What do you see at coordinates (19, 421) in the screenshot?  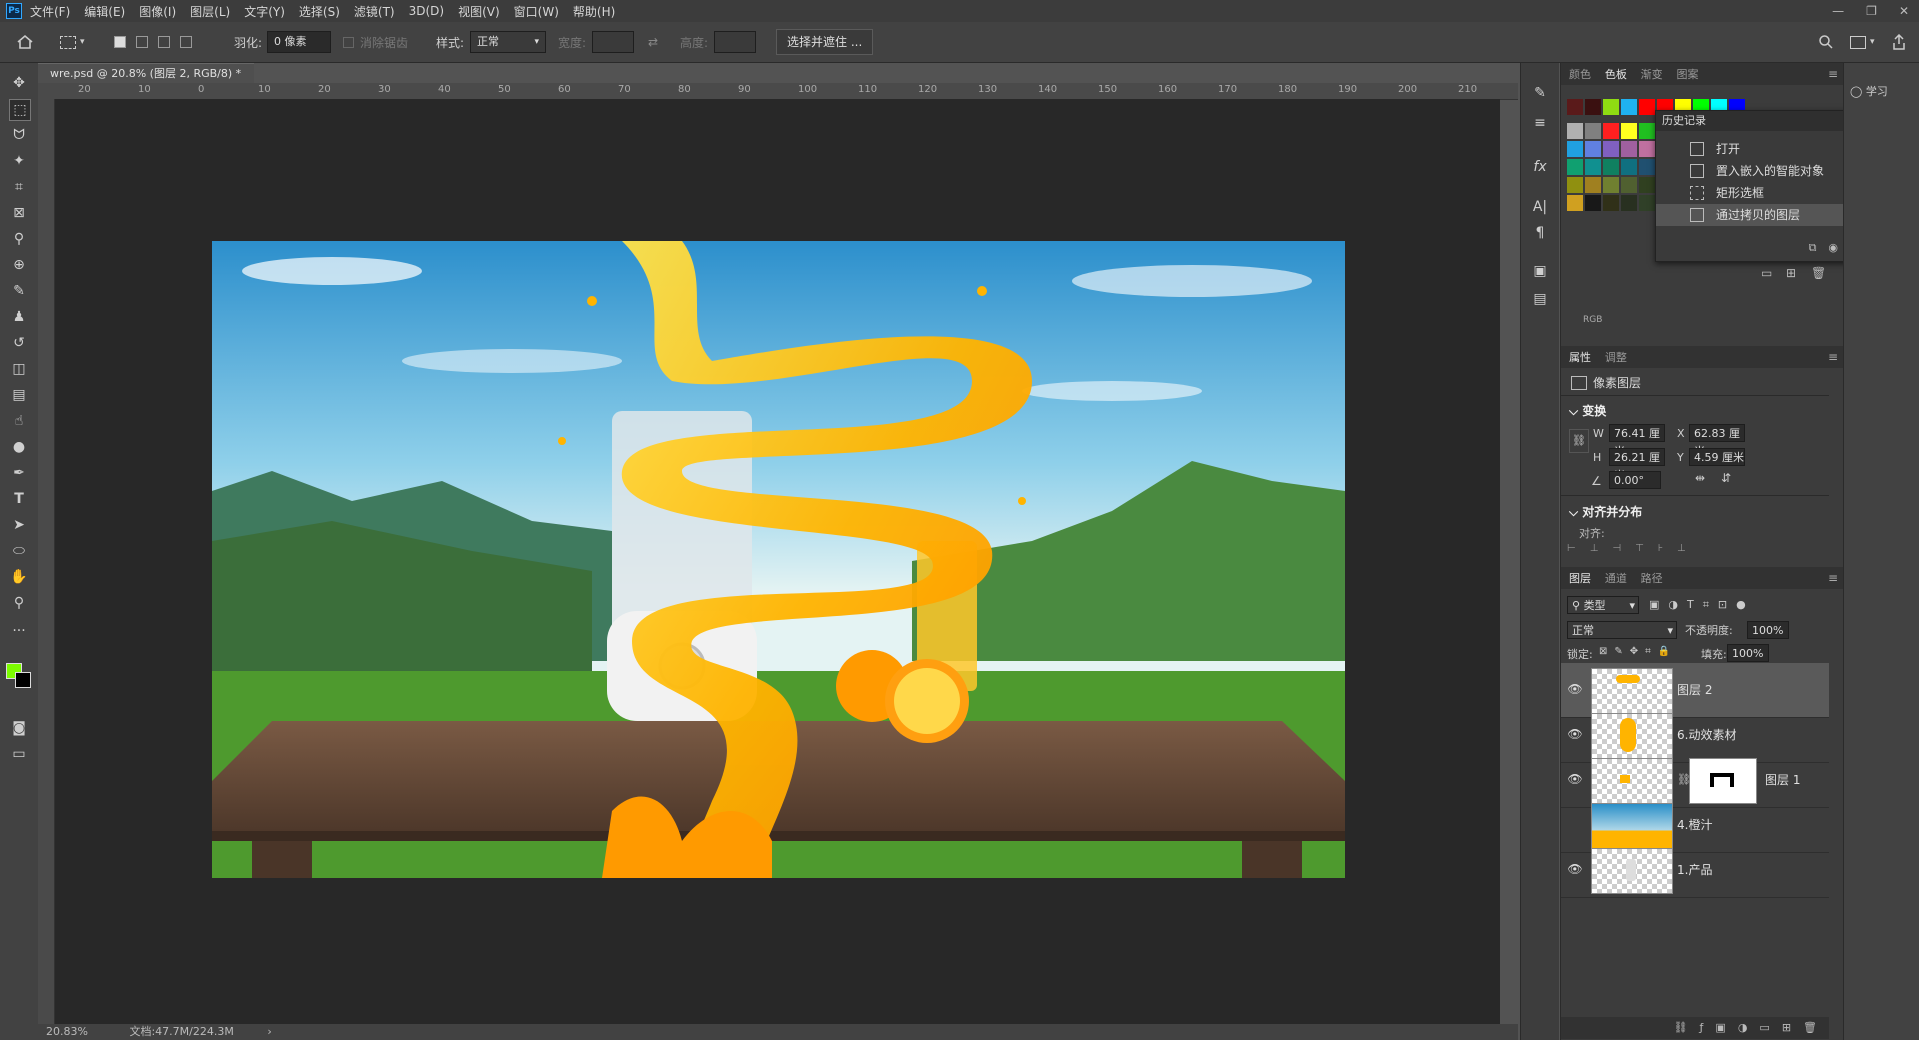 I see `smudge-tool-icon: ☝` at bounding box center [19, 421].